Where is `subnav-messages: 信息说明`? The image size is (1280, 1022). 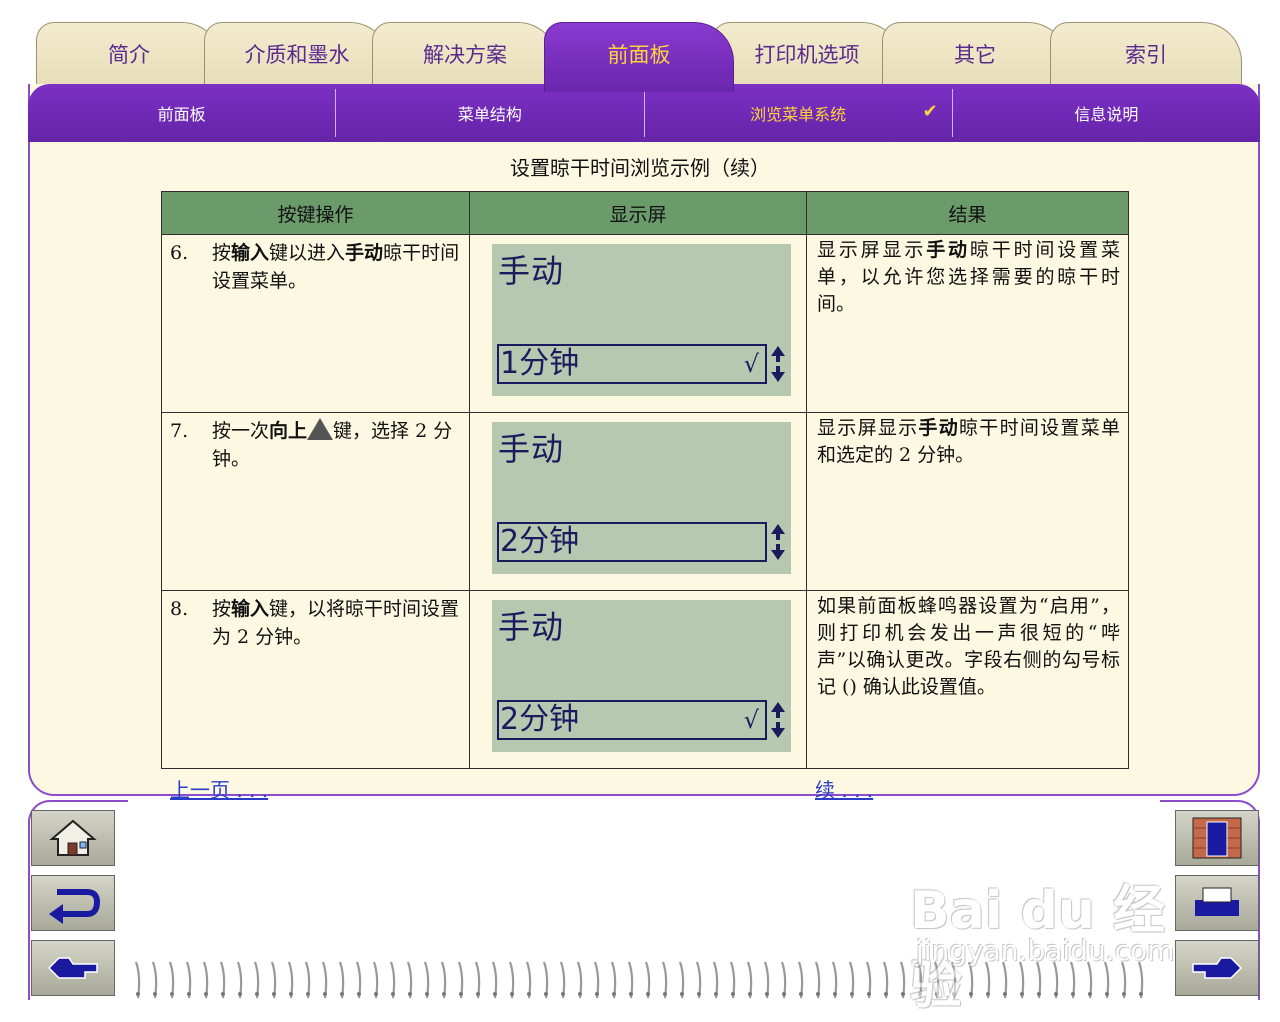
subnav-messages: 信息说明 is located at coordinates (1105, 113).